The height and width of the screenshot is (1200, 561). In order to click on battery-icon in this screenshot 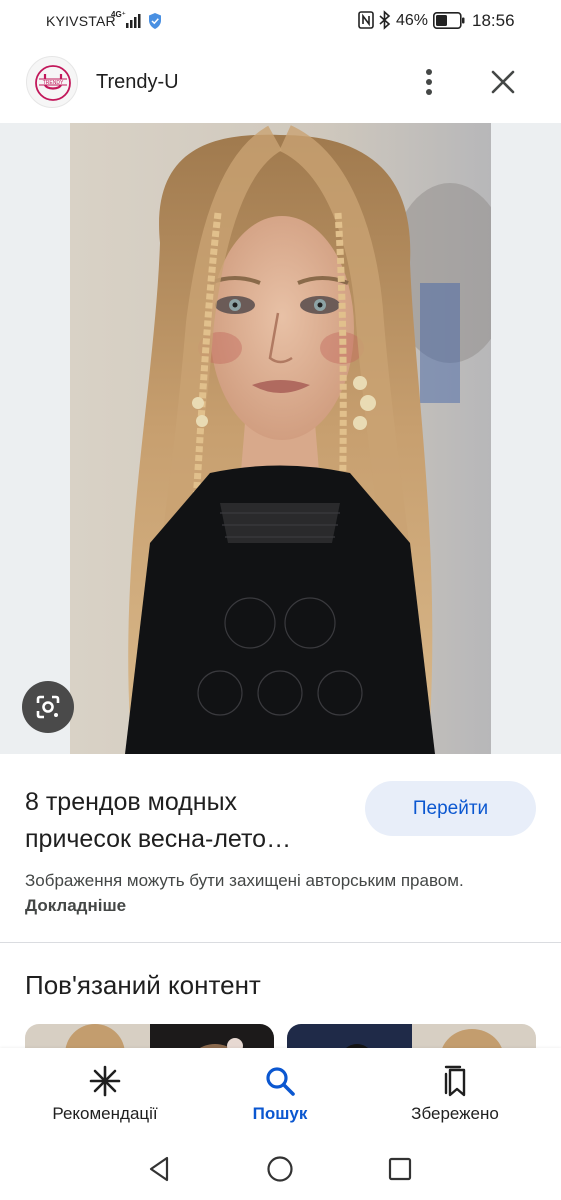, I will do `click(449, 20)`.